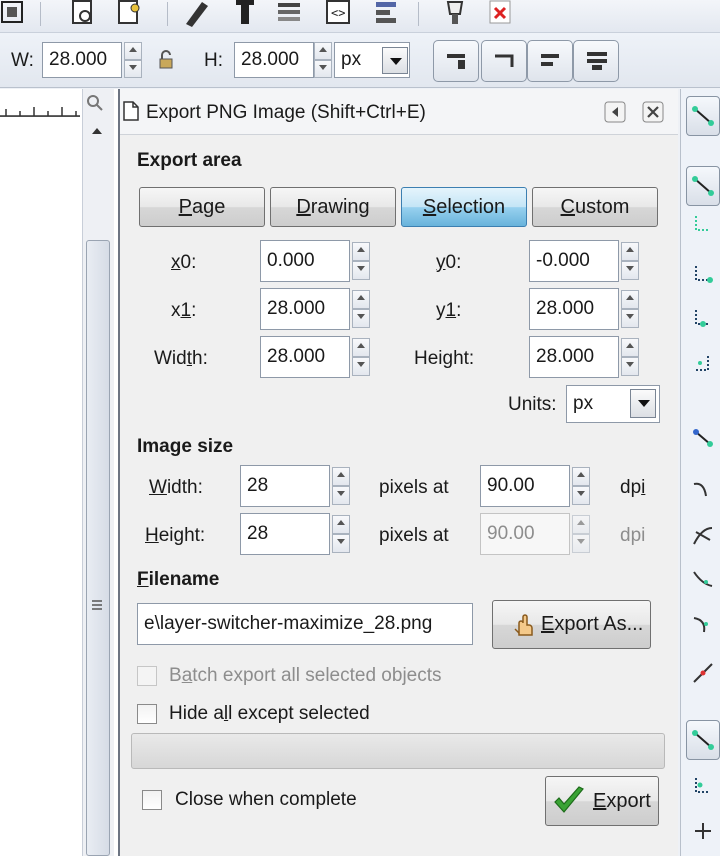 This screenshot has height=856, width=720. I want to click on snap-bbox-button, so click(703, 186).